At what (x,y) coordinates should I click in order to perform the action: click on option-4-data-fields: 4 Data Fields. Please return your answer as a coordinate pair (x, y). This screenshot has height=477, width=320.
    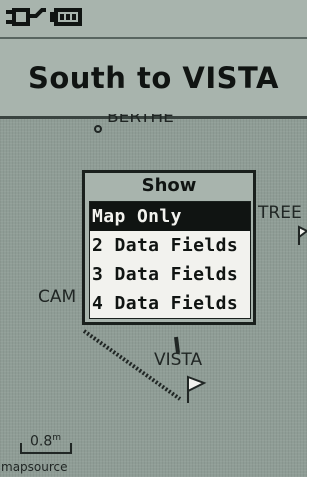
    Looking at the image, I should click on (170, 303).